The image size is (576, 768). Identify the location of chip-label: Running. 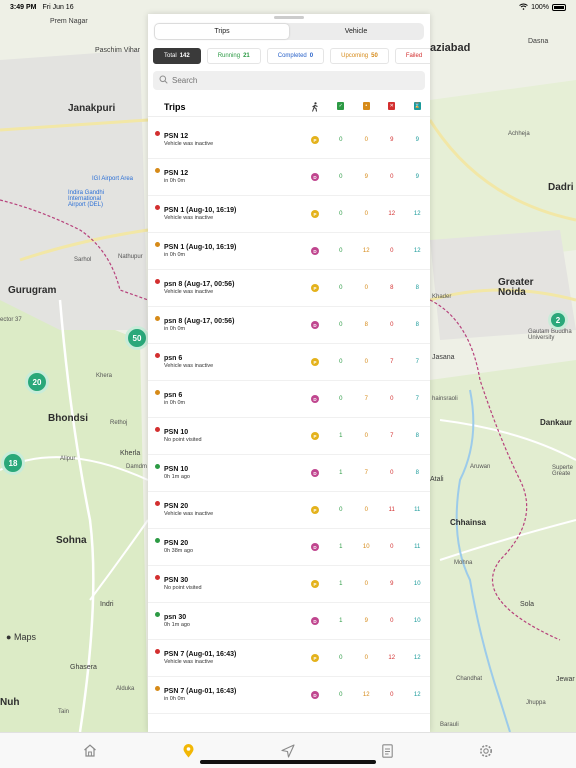
(229, 56).